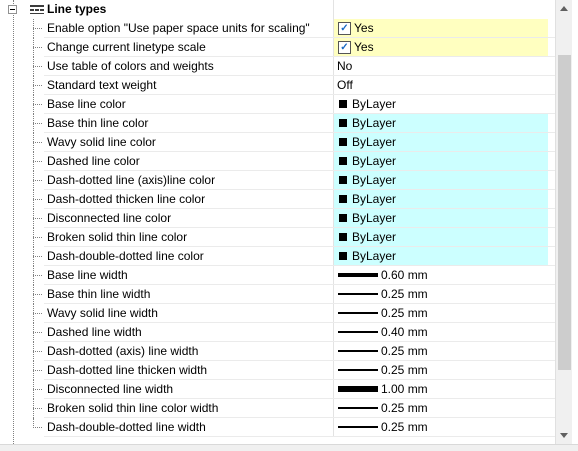 The height and width of the screenshot is (451, 578). What do you see at coordinates (277, 427) in the screenshot?
I see `property-row: Dash-double-dotted line width 0.25 mm` at bounding box center [277, 427].